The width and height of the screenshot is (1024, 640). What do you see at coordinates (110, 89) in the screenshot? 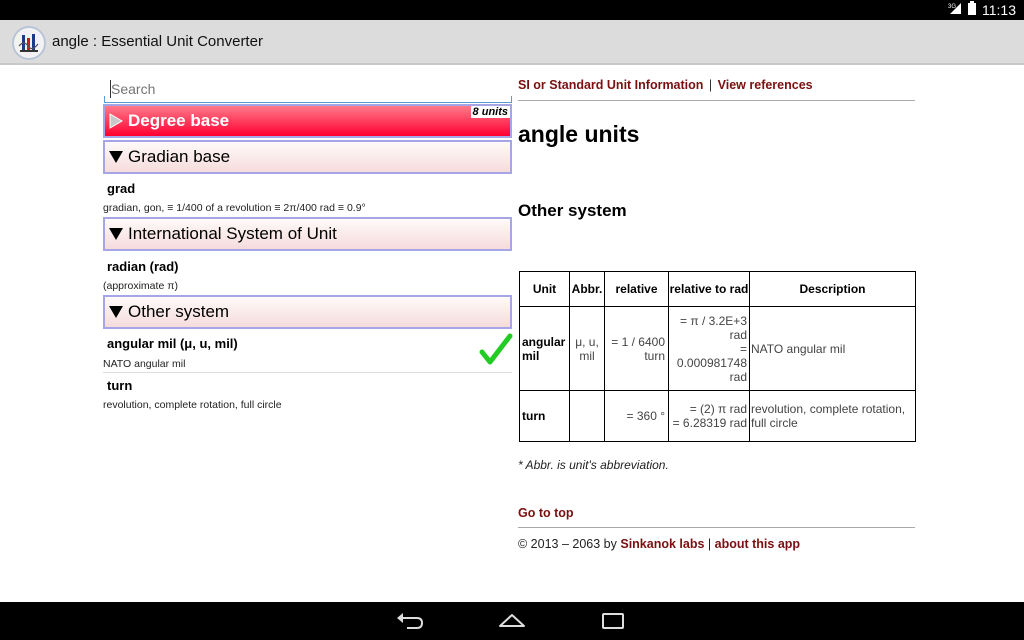
I see `text-caret` at bounding box center [110, 89].